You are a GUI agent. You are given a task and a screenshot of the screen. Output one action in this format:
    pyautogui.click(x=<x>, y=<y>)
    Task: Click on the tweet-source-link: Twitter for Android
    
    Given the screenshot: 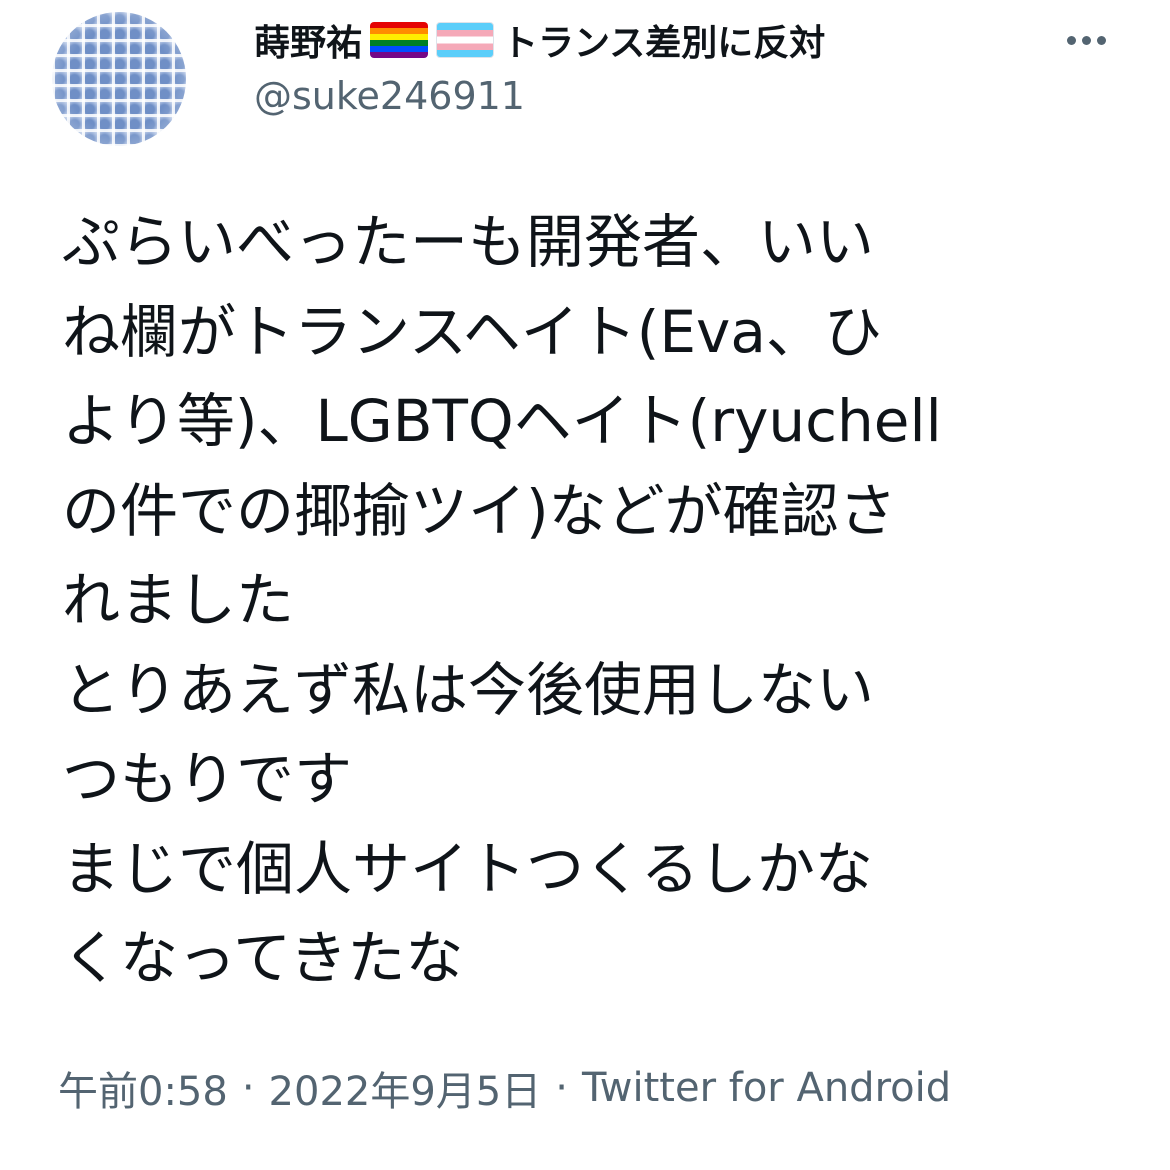 What is the action you would take?
    pyautogui.click(x=766, y=1088)
    